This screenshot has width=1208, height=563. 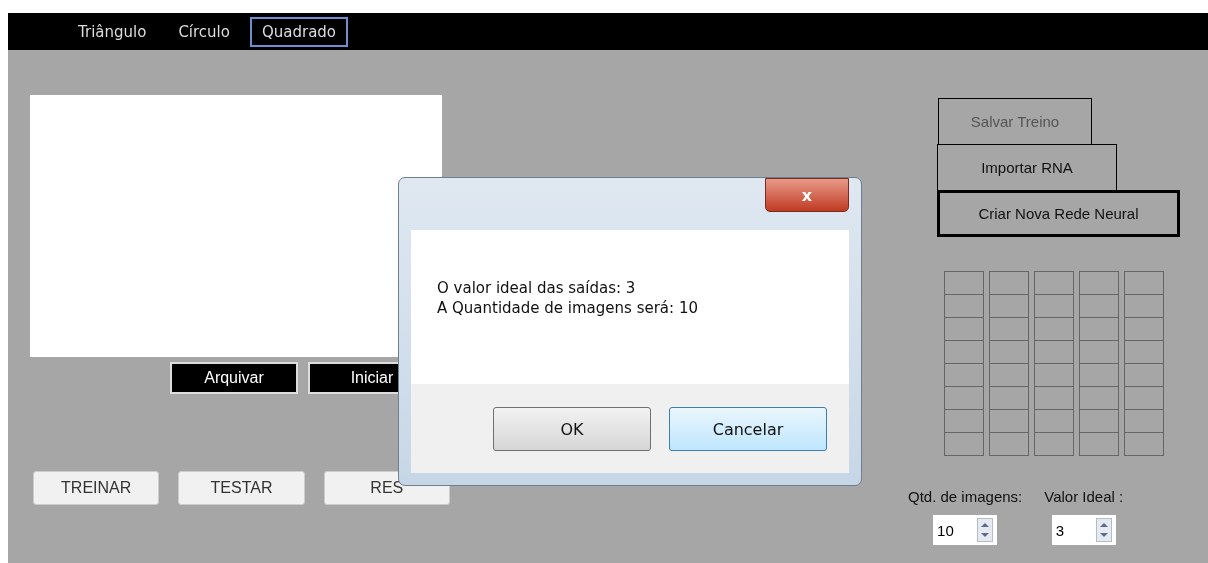 I want to click on spinner-label: Qtd. de imagens:, so click(x=965, y=496).